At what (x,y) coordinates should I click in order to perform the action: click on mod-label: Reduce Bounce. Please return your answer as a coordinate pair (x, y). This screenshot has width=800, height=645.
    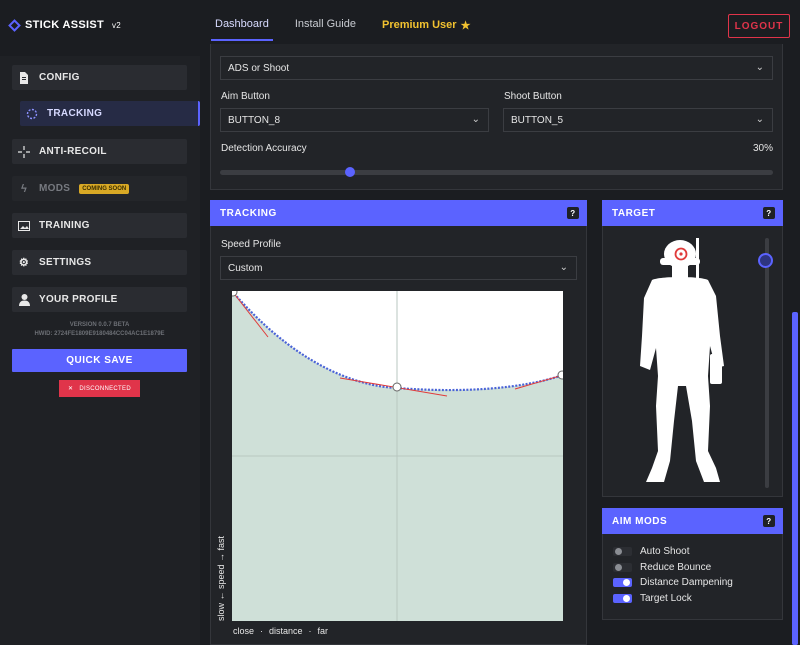
    Looking at the image, I should click on (676, 567).